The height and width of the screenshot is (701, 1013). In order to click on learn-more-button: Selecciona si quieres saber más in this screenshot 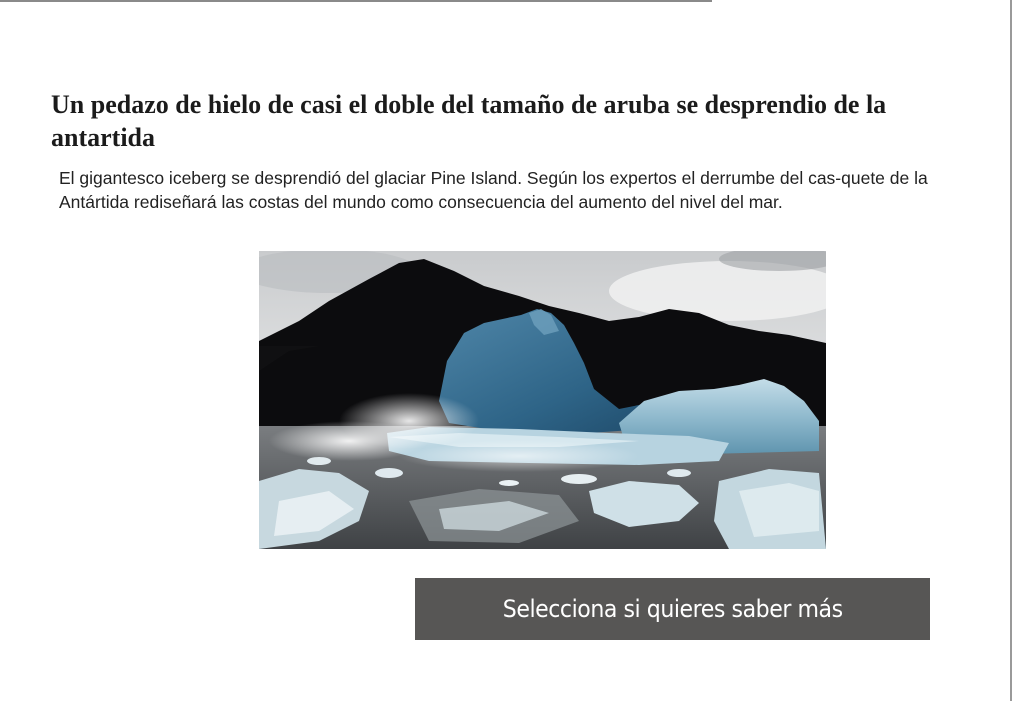, I will do `click(672, 609)`.